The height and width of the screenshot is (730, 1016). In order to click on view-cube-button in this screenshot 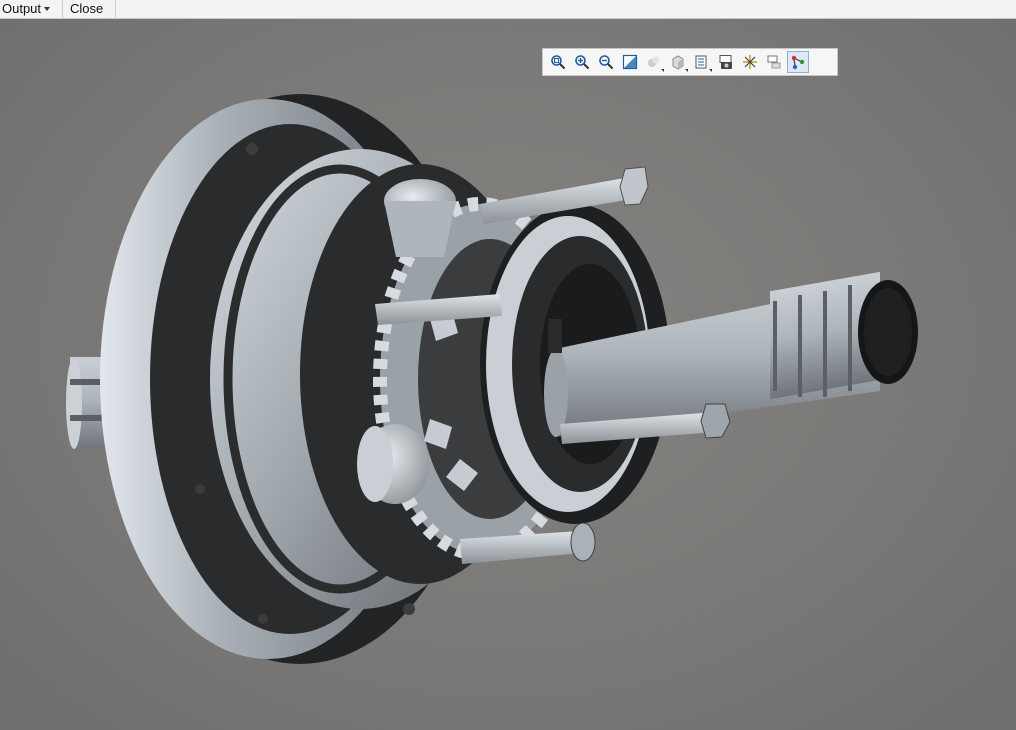, I will do `click(678, 62)`.